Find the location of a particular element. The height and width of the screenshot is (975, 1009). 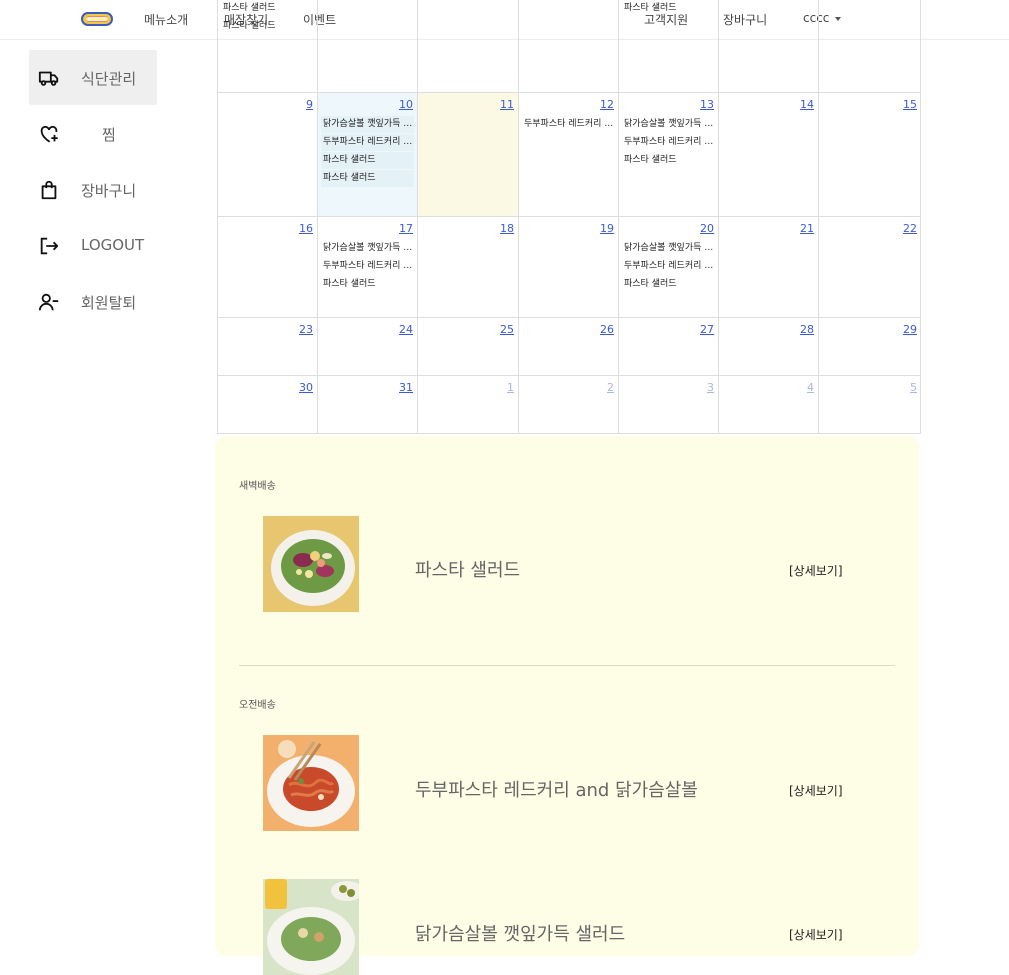

sidebar-item-withdraw: 회원탈퇴 is located at coordinates (93, 301).